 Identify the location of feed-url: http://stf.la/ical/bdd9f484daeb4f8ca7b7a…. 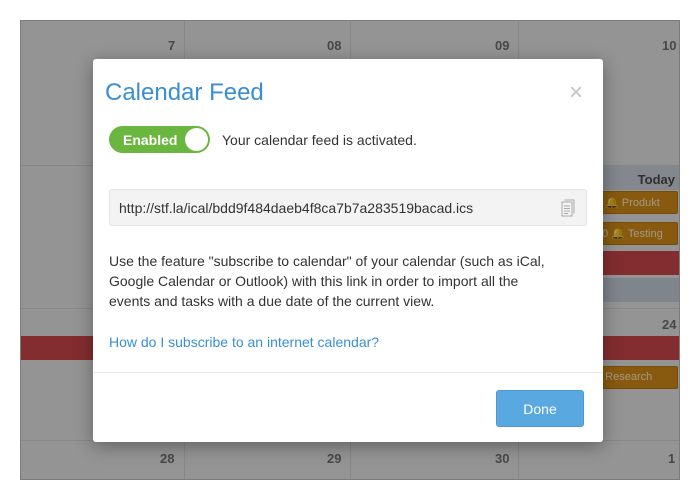
(296, 208).